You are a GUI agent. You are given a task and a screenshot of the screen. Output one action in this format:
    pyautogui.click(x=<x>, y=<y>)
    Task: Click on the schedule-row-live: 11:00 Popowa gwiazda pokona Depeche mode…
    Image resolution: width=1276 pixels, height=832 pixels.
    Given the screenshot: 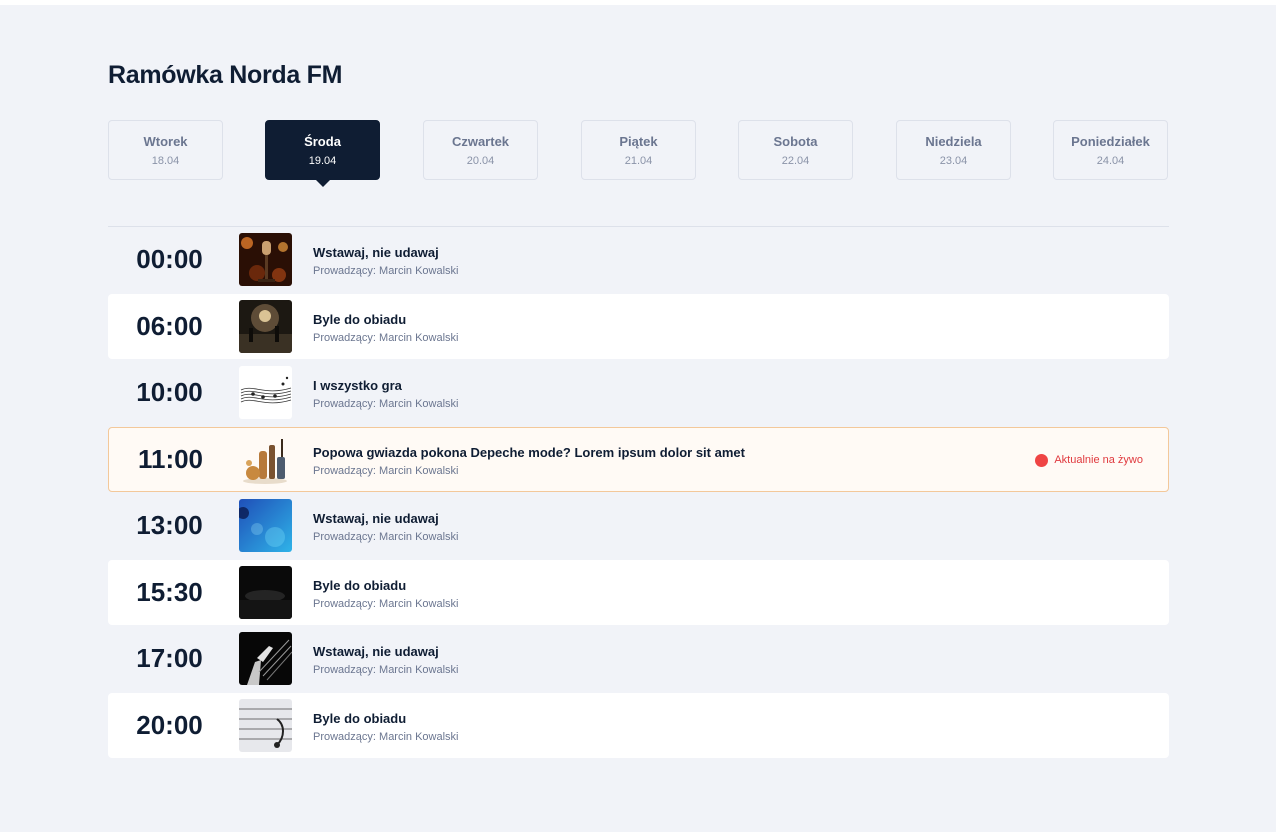 What is the action you would take?
    pyautogui.click(x=638, y=459)
    